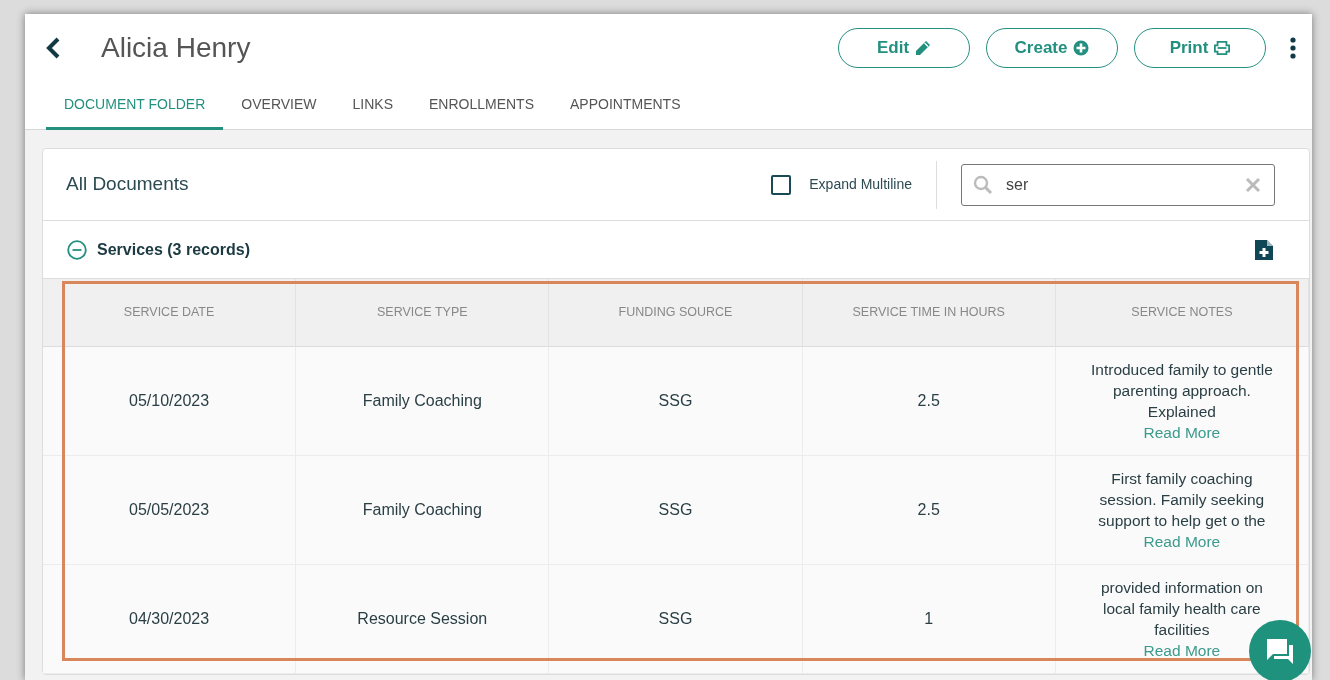  Describe the element at coordinates (1280, 651) in the screenshot. I see `chat-icon` at that location.